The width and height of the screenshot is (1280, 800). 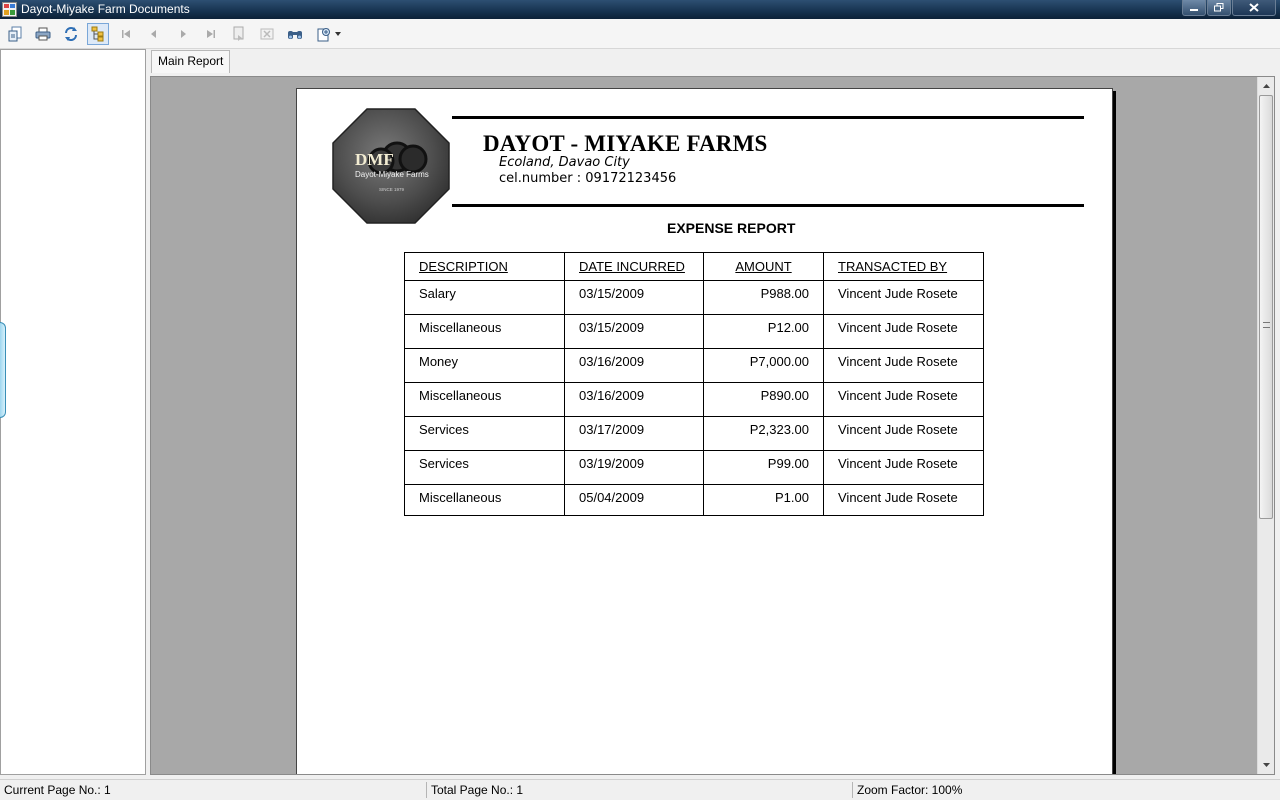 What do you see at coordinates (640, 34) in the screenshot?
I see `toolbar` at bounding box center [640, 34].